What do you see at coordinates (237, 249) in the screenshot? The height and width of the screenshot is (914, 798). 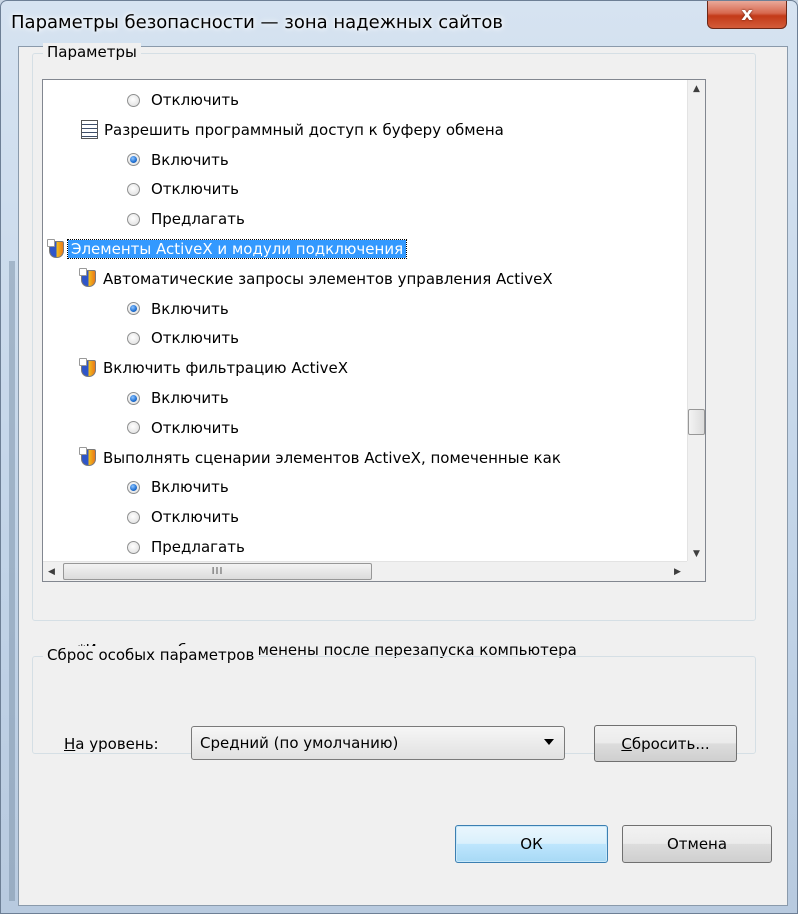 I see `tree-row-label: Элементы ActiveX и модули подключения` at bounding box center [237, 249].